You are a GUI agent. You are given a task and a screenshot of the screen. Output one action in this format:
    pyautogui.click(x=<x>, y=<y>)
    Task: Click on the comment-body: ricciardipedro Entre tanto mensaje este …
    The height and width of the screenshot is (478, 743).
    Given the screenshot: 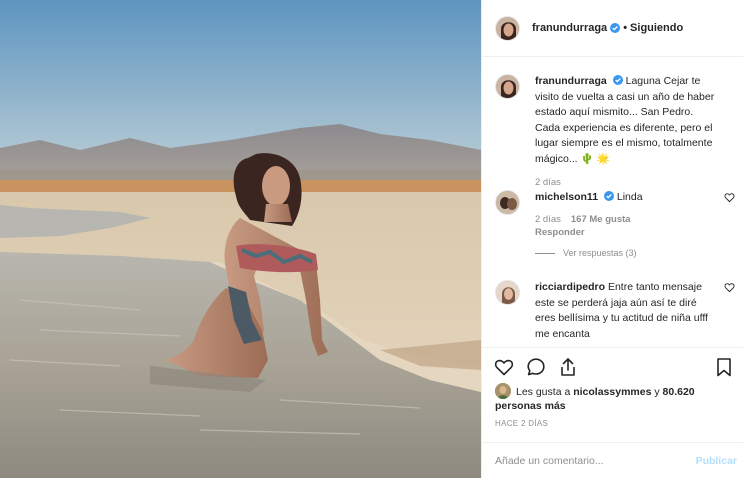 What is the action you would take?
    pyautogui.click(x=625, y=311)
    